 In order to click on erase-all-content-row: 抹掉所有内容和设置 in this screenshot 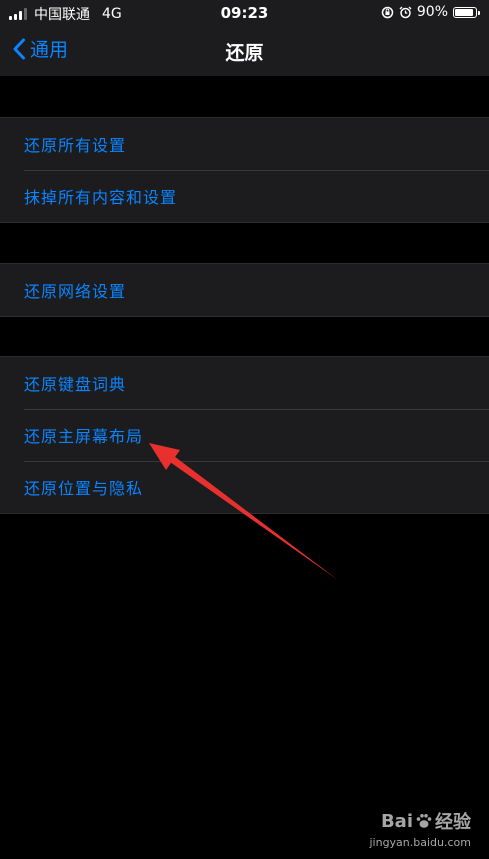, I will do `click(244, 196)`.